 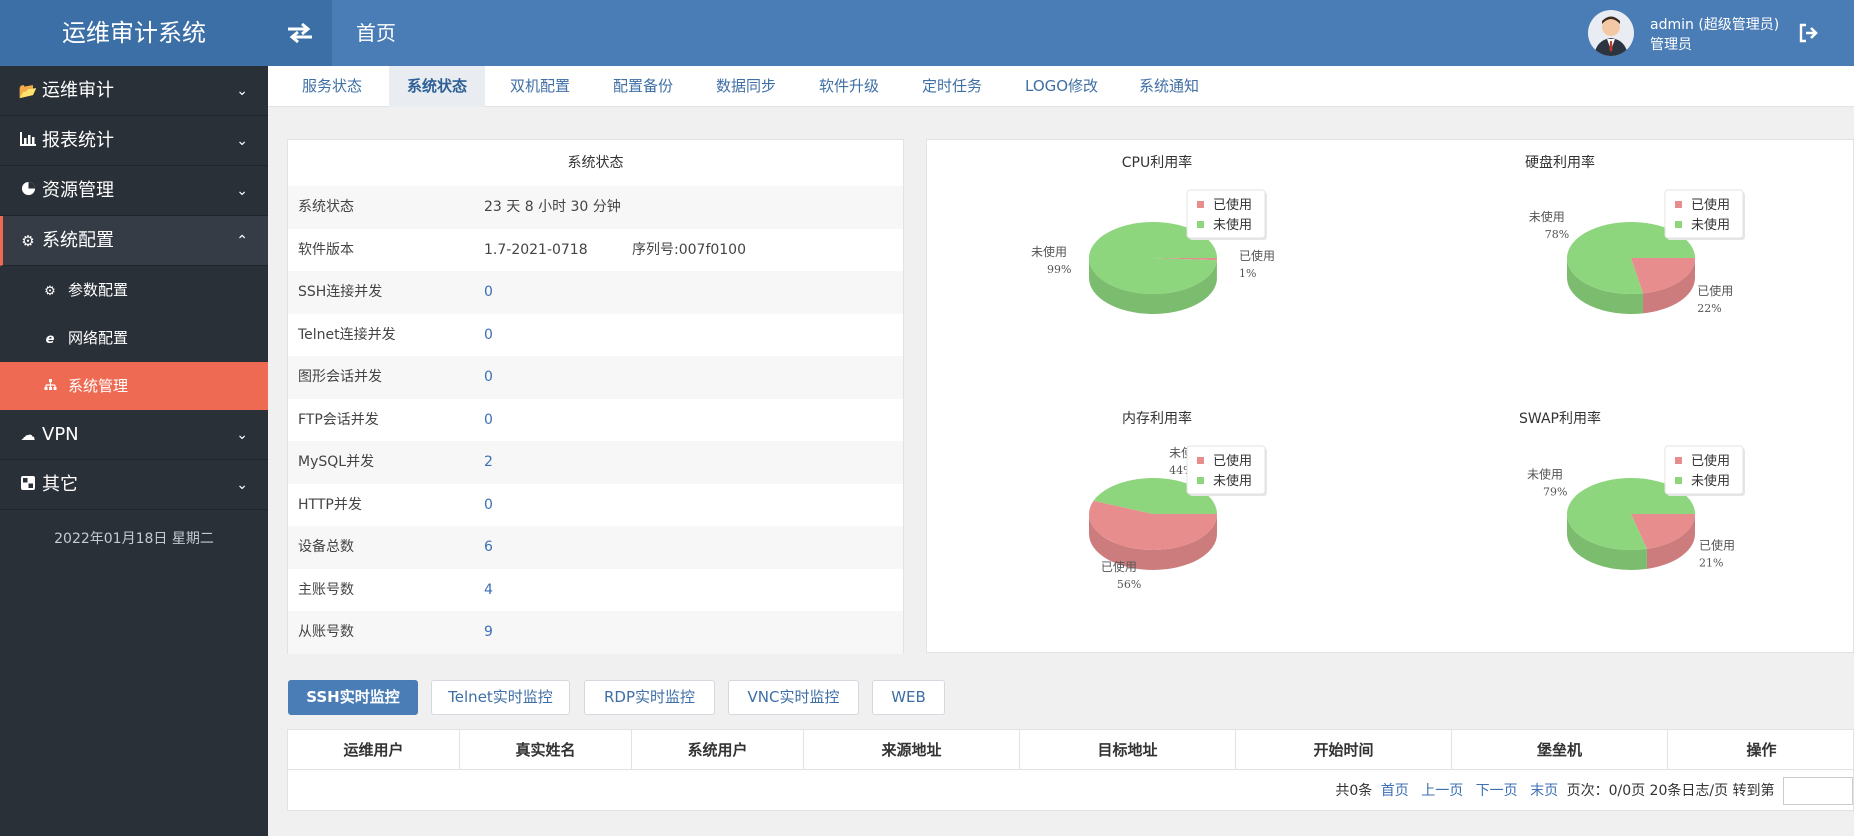 What do you see at coordinates (1594, 791) in the screenshot?
I see `pagination: 共0条 首页 上一页 下一页 末页 页次：0/0页 20条日志/页 转到第` at bounding box center [1594, 791].